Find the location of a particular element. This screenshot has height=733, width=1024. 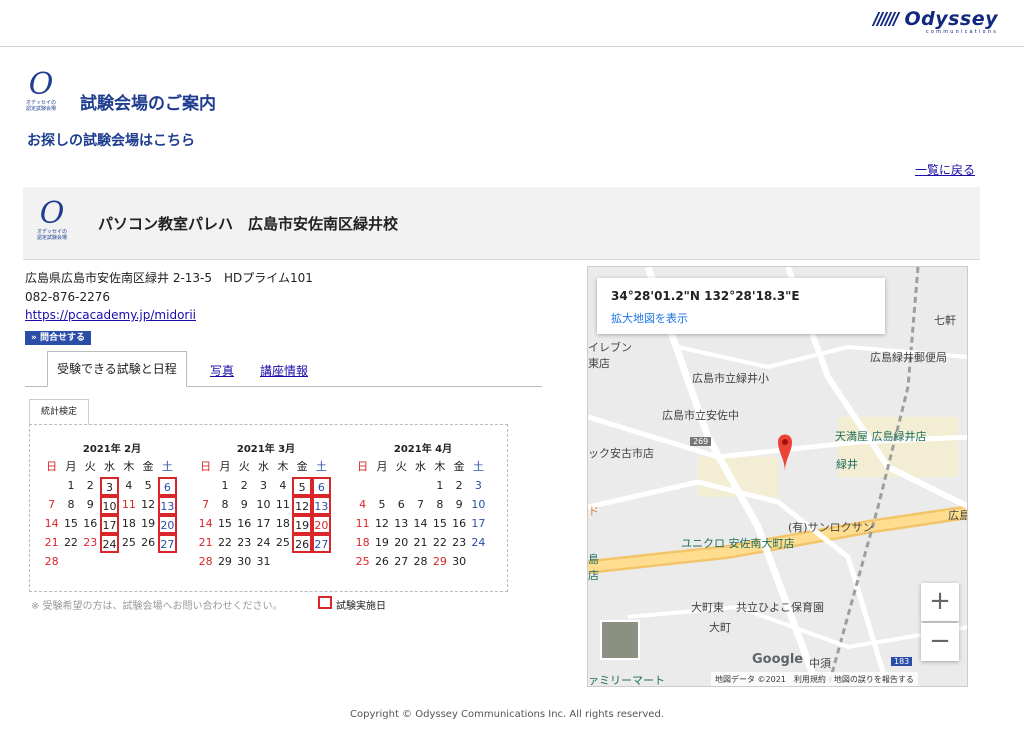

route-badge: 269 is located at coordinates (701, 441).